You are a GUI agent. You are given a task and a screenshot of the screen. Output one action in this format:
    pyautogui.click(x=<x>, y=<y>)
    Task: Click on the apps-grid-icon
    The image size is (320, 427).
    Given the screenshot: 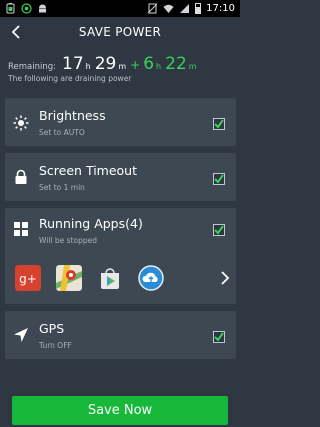 What is the action you would take?
    pyautogui.click(x=21, y=229)
    